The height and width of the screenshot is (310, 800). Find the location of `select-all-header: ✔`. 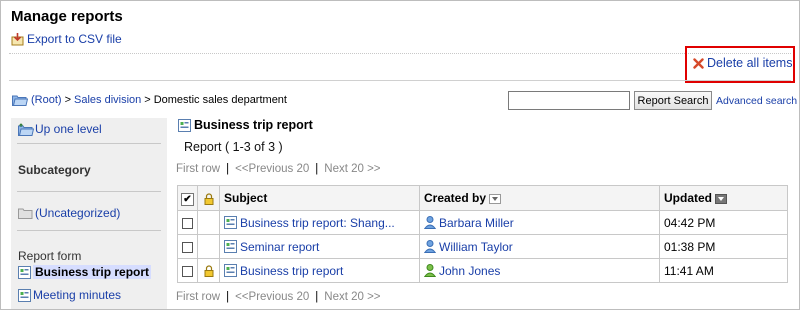

select-all-header: ✔ is located at coordinates (187, 198).